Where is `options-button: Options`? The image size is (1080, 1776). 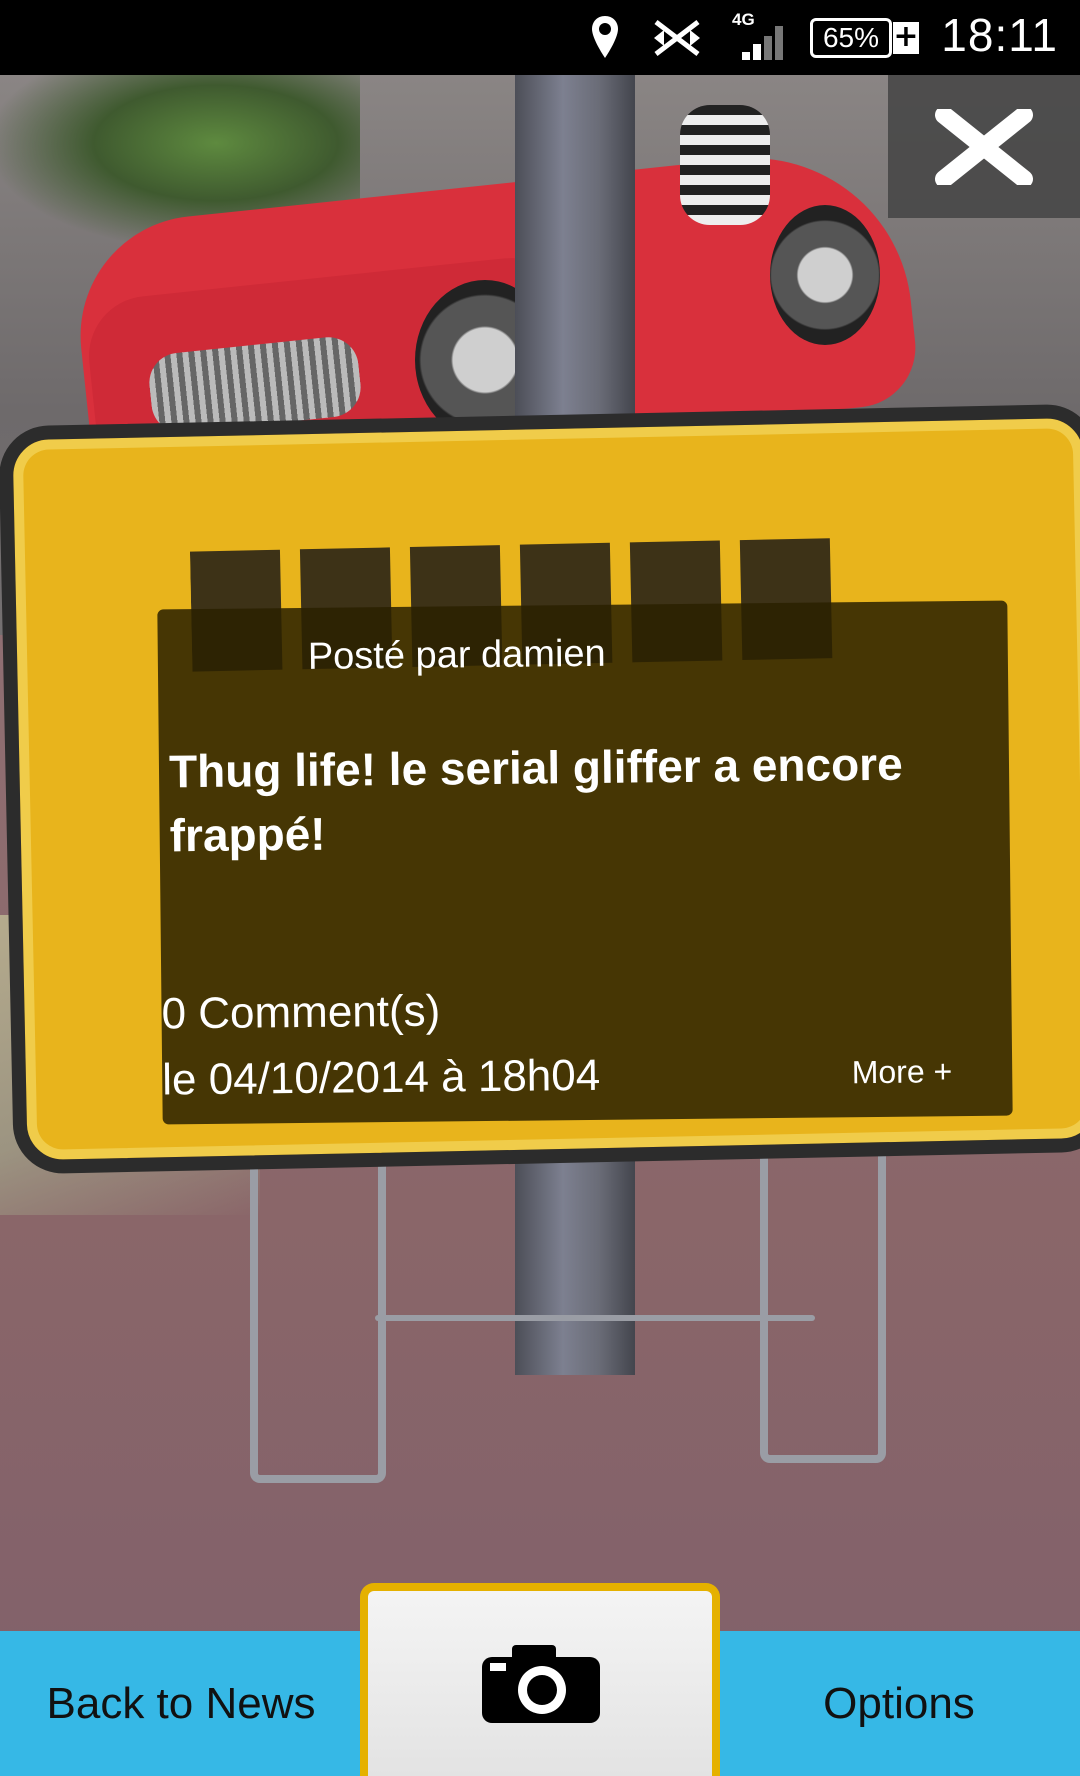 options-button: Options is located at coordinates (899, 1703).